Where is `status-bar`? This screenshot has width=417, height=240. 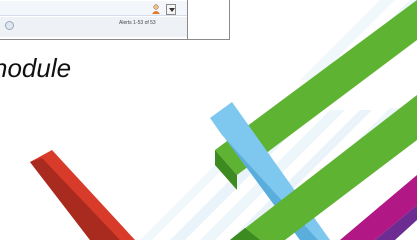
status-bar is located at coordinates (93, 27).